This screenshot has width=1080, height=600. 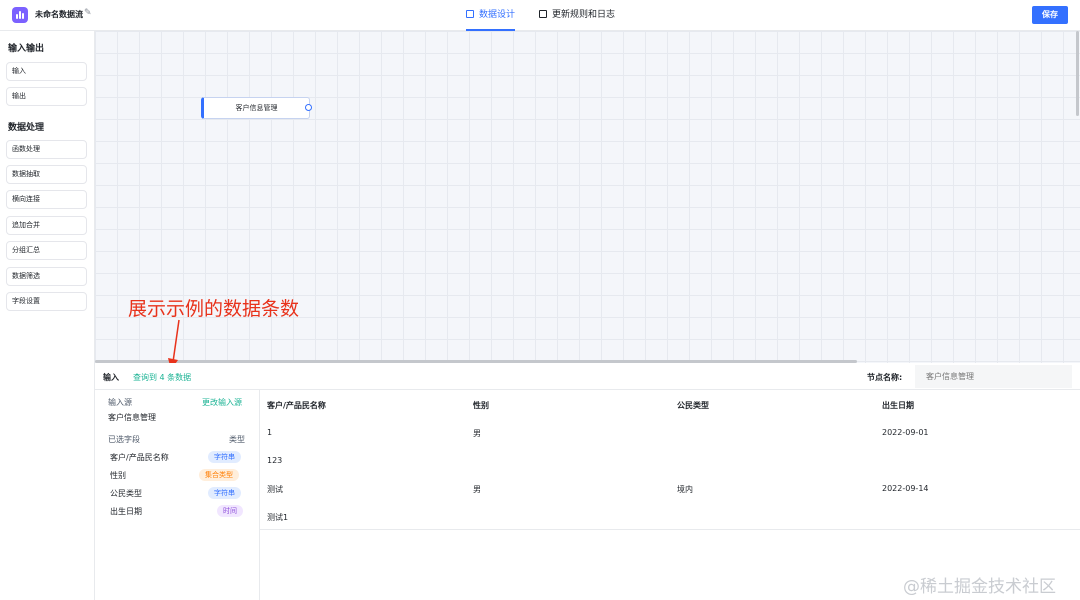 What do you see at coordinates (470, 14) in the screenshot?
I see `design-icon` at bounding box center [470, 14].